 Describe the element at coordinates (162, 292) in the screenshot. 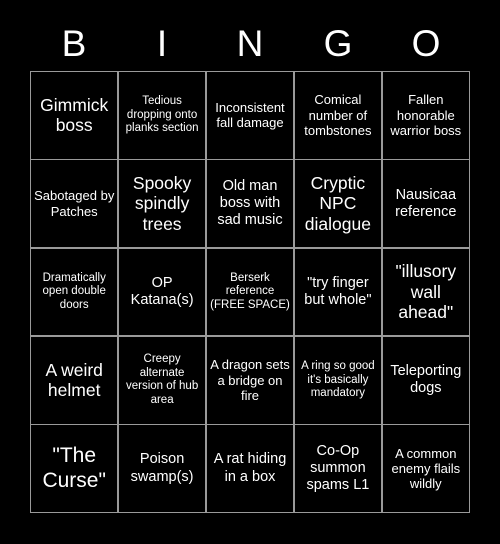

I see `bingo-cell: OP Katana(s)` at that location.